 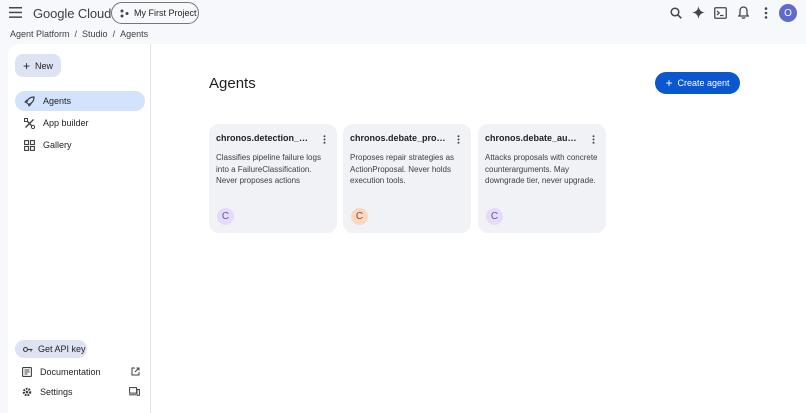 What do you see at coordinates (72, 13) in the screenshot?
I see `google-cloud-logo: Google Cloud` at bounding box center [72, 13].